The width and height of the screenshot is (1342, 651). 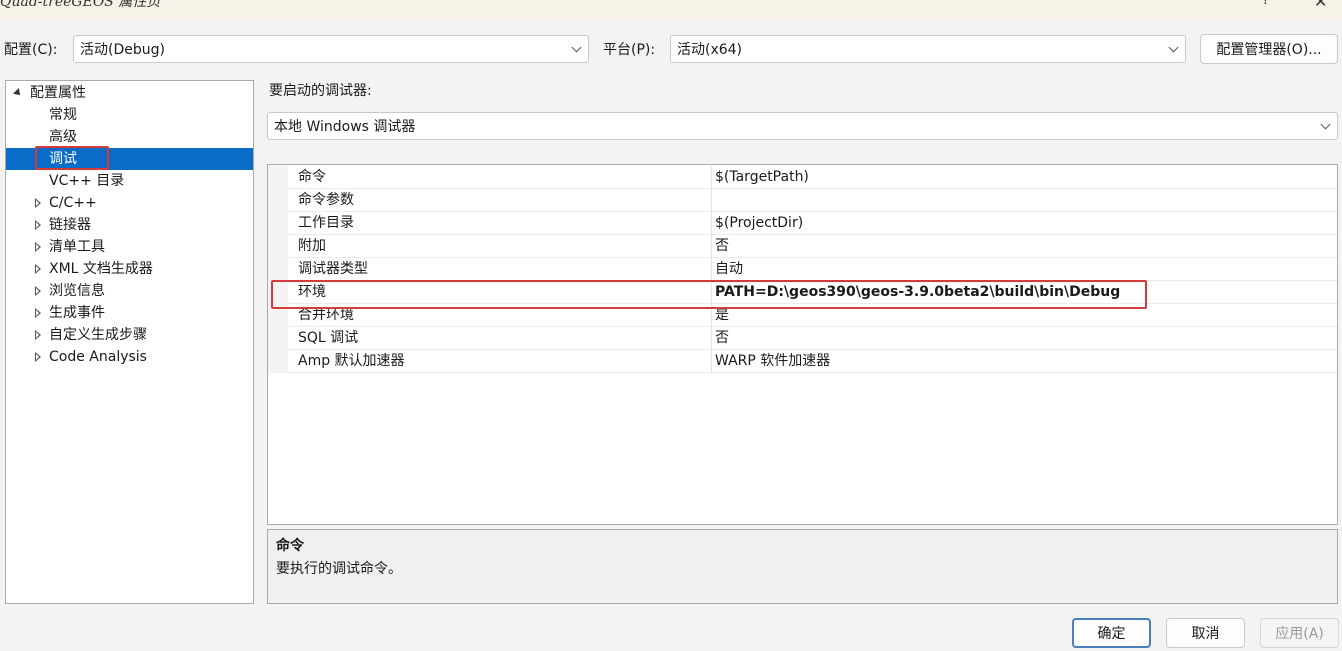 What do you see at coordinates (351, 361) in the screenshot?
I see `property-name: Amp 默认加速器` at bounding box center [351, 361].